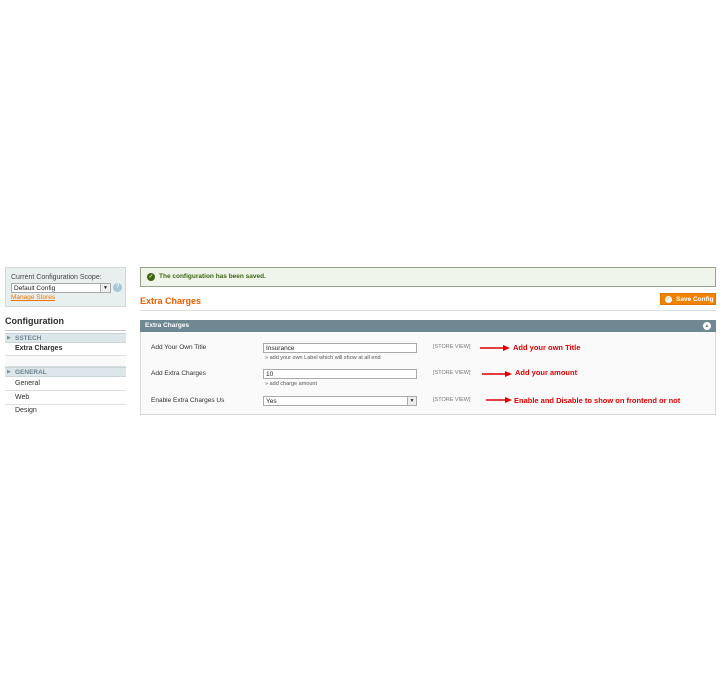 This screenshot has height=680, width=725. I want to click on scope-select: Default Config ▼, so click(61, 288).